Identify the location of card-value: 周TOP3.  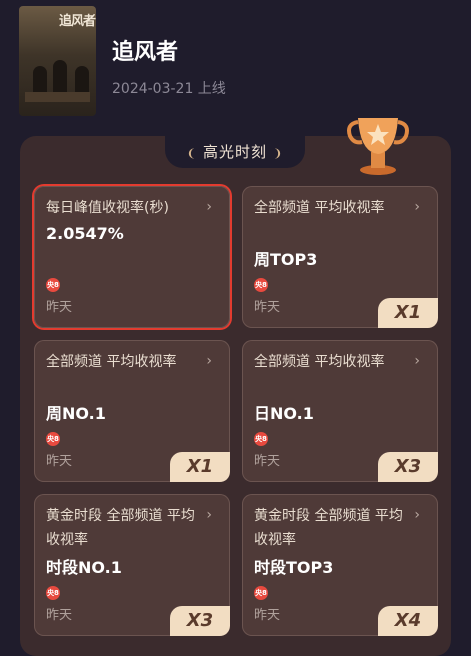
(286, 259).